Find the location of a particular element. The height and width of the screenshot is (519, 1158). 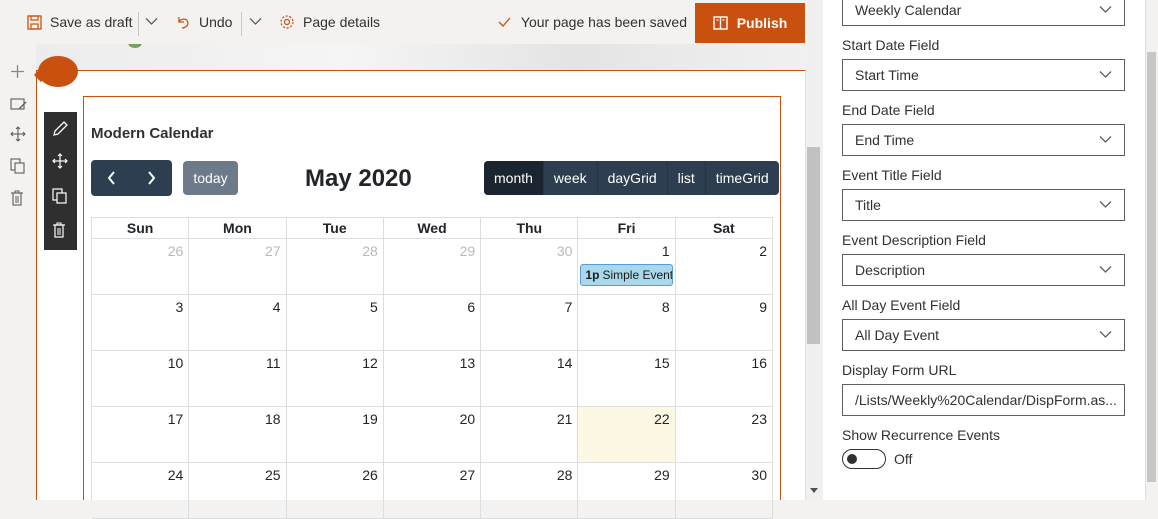

view-timeGrid-button: timeGrid is located at coordinates (742, 178).